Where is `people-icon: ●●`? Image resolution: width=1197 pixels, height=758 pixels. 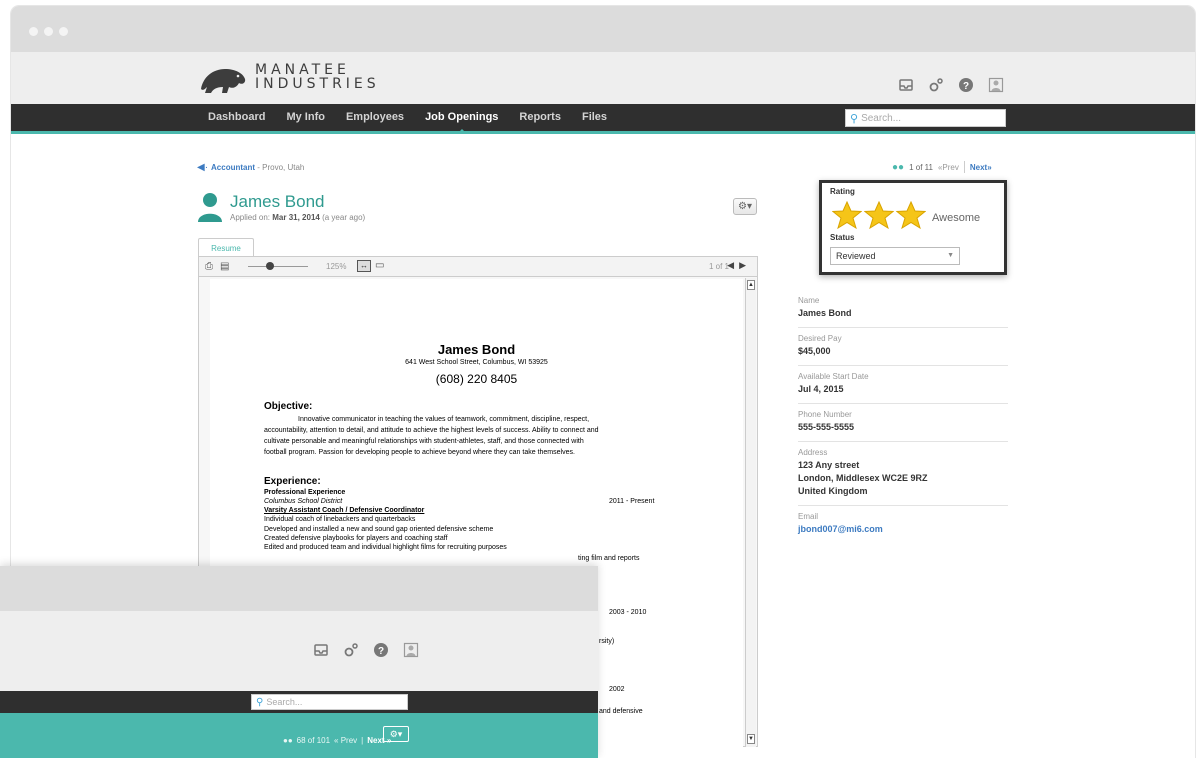
people-icon: ●● is located at coordinates (898, 167).